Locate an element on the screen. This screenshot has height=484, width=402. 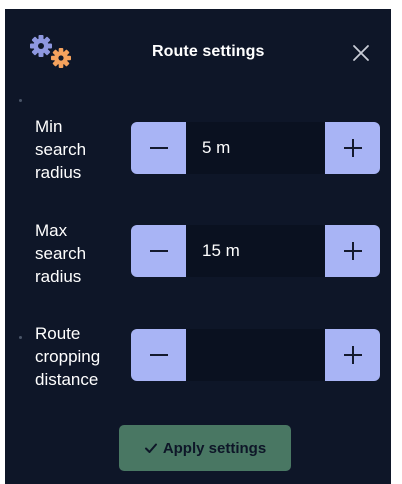
route-cropping-distance-label: Route cropping distance is located at coordinates (80, 356).